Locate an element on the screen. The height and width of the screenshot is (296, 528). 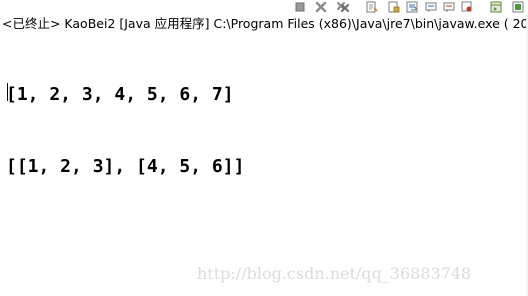
word-wrap-icon is located at coordinates (412, 7).